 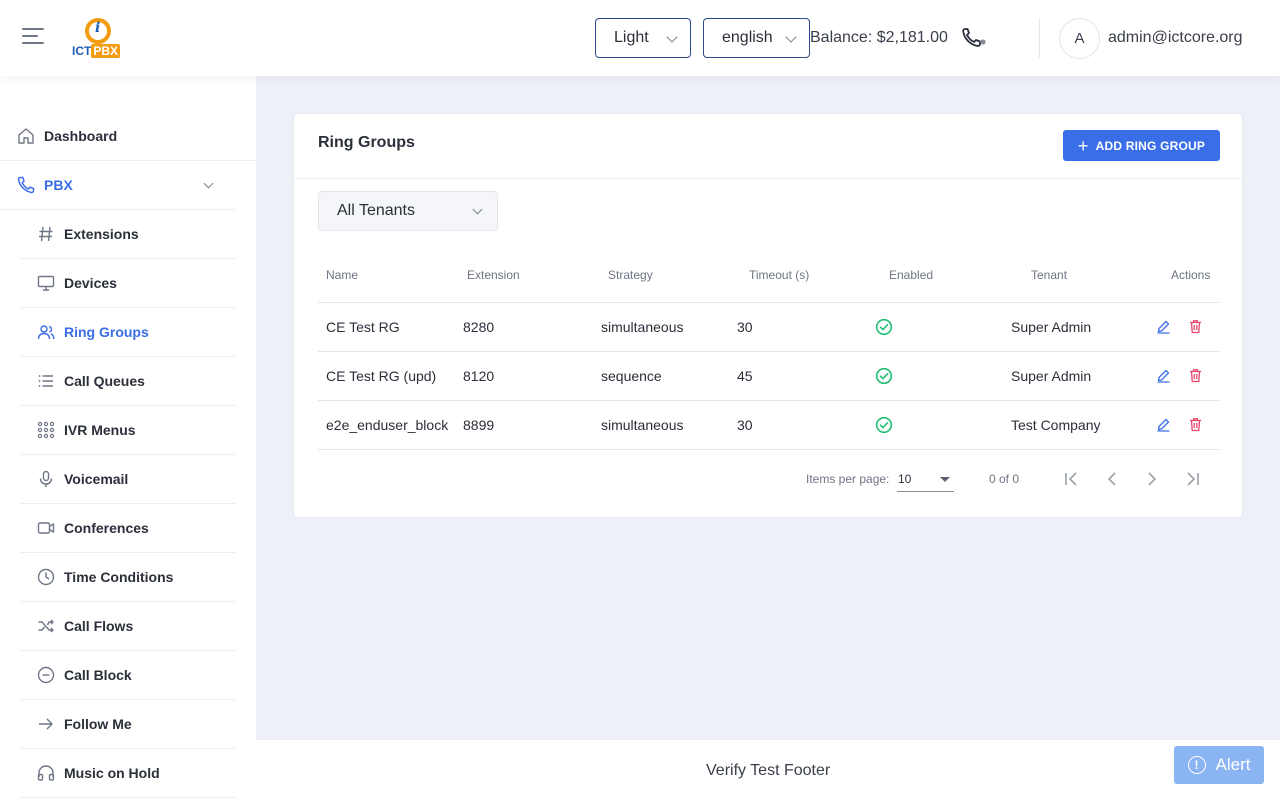 I want to click on theme-select: Light, so click(x=643, y=38).